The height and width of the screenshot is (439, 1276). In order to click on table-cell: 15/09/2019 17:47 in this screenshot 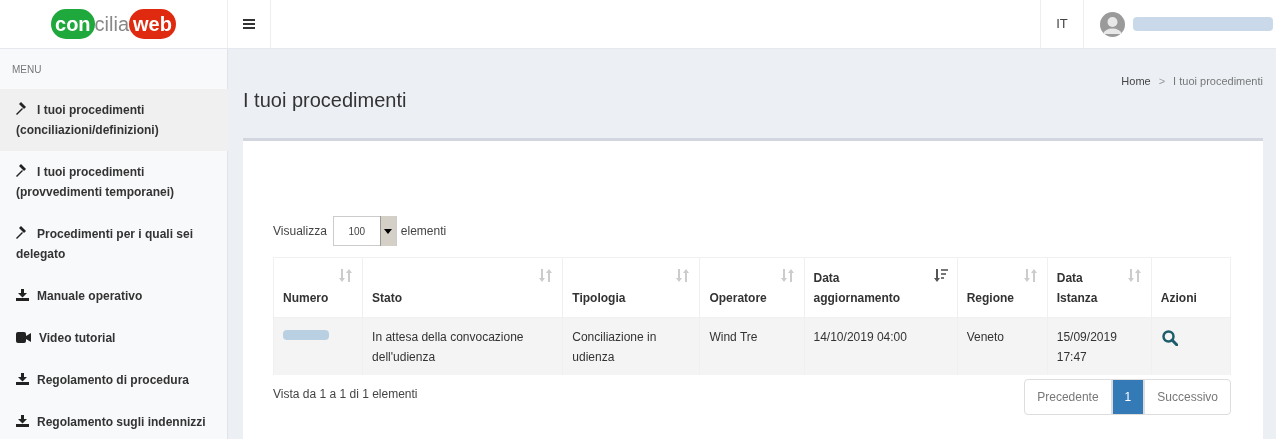, I will do `click(1099, 346)`.